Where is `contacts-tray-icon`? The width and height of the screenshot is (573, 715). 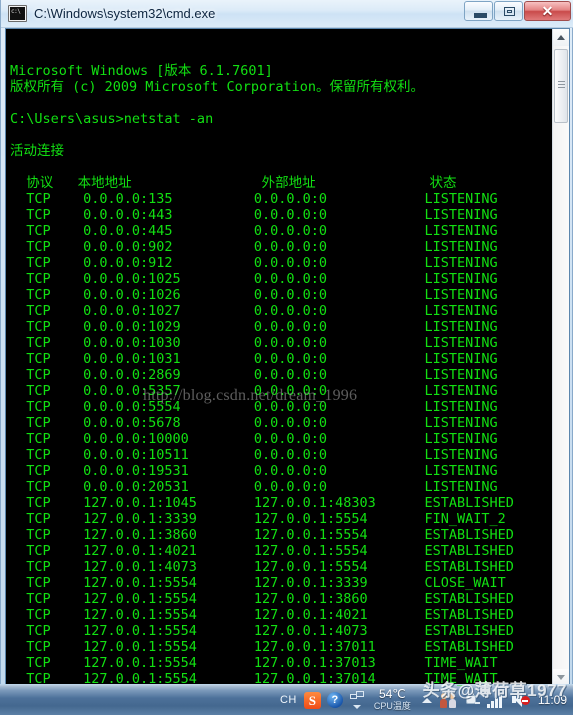
contacts-tray-icon is located at coordinates (448, 700).